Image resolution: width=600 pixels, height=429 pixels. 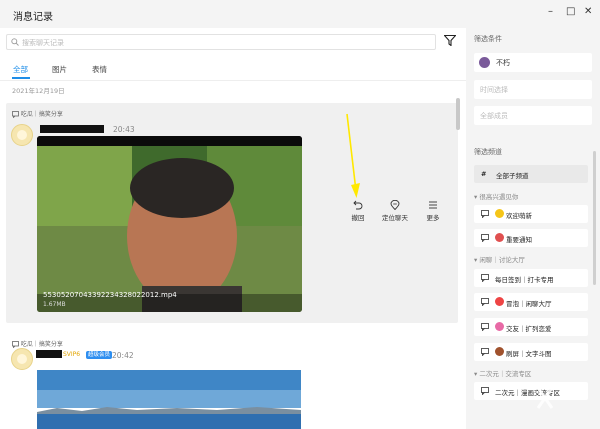 I want to click on channel-item-label: 刷屏｜文字斗图, so click(x=529, y=354).